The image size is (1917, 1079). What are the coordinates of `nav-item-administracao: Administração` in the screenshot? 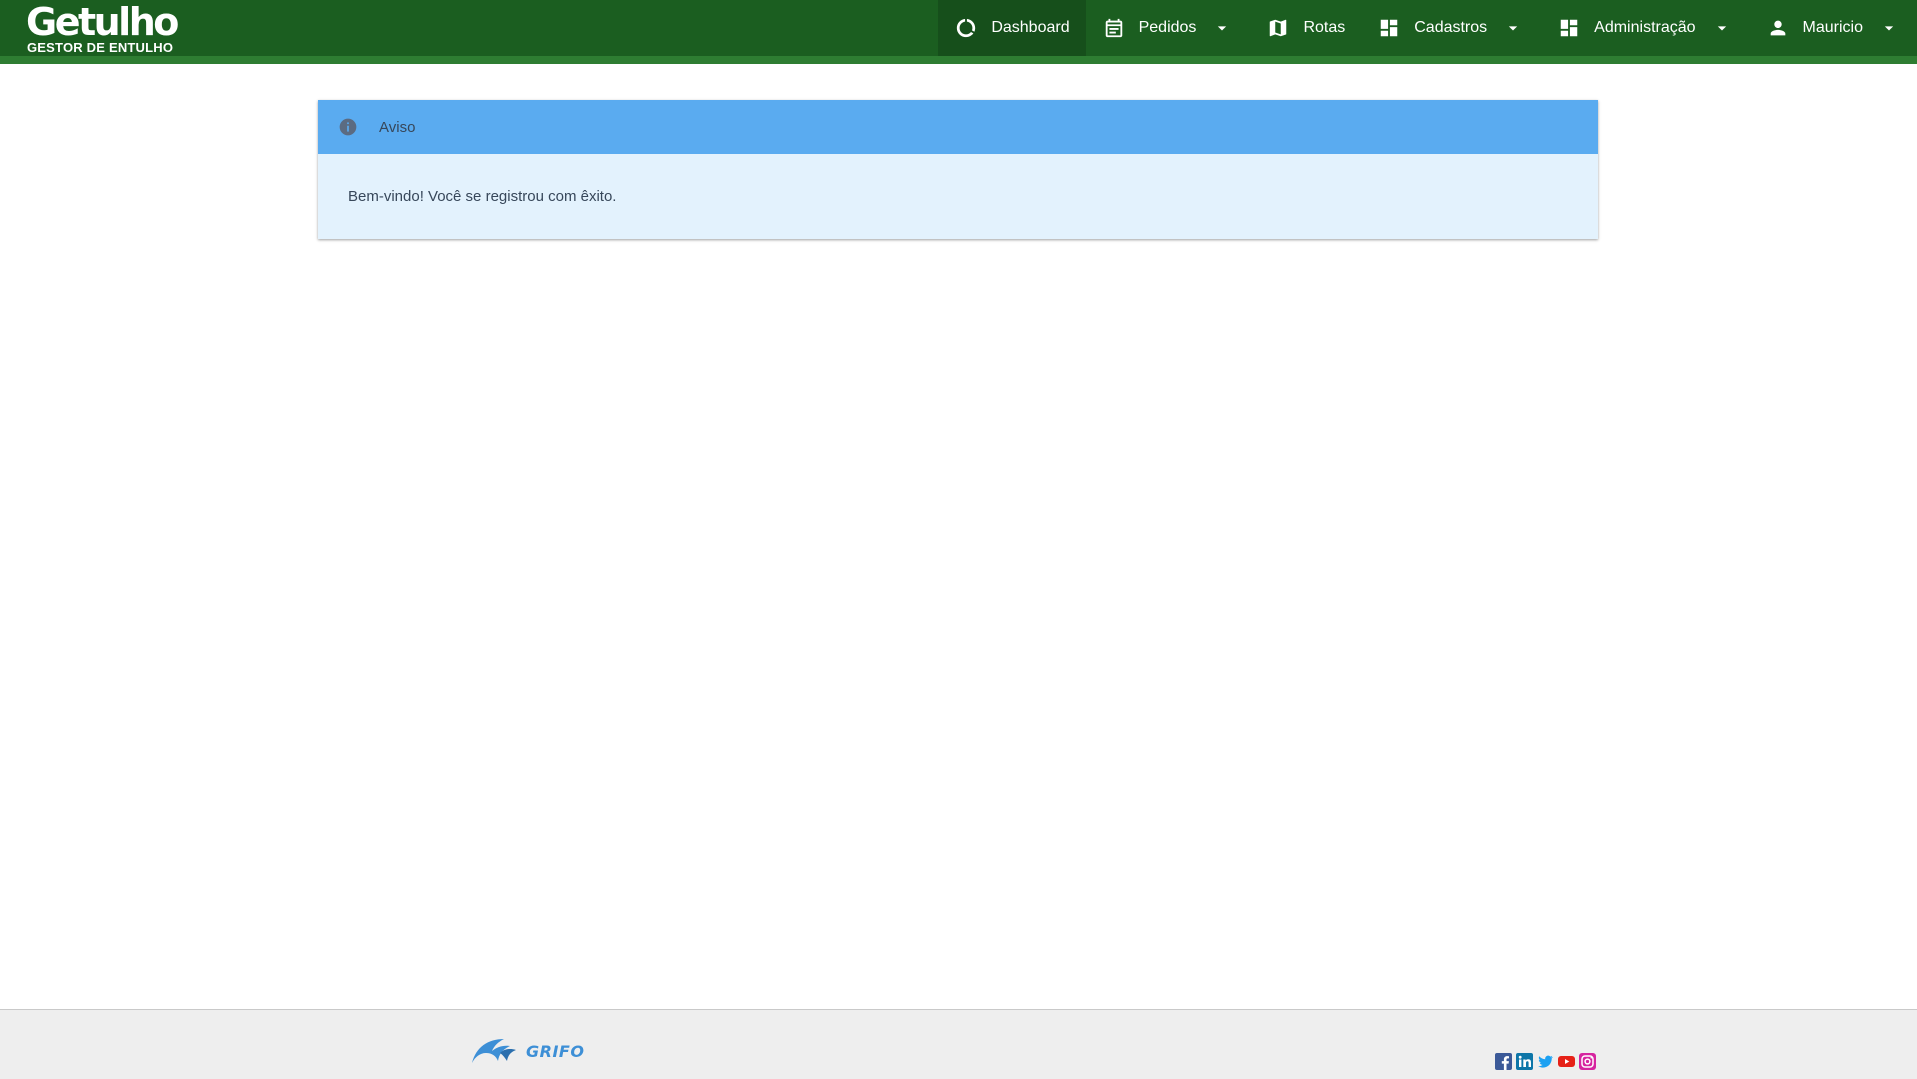 It's located at (1645, 28).